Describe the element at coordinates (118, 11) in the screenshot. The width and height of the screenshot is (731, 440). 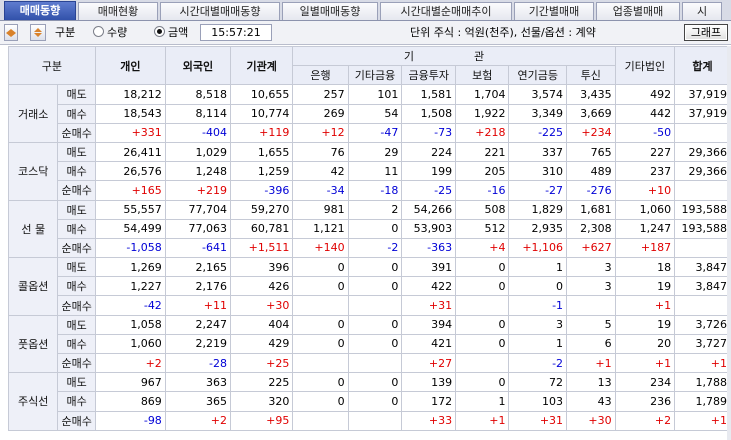
I see `tab-1: 매매현황` at that location.